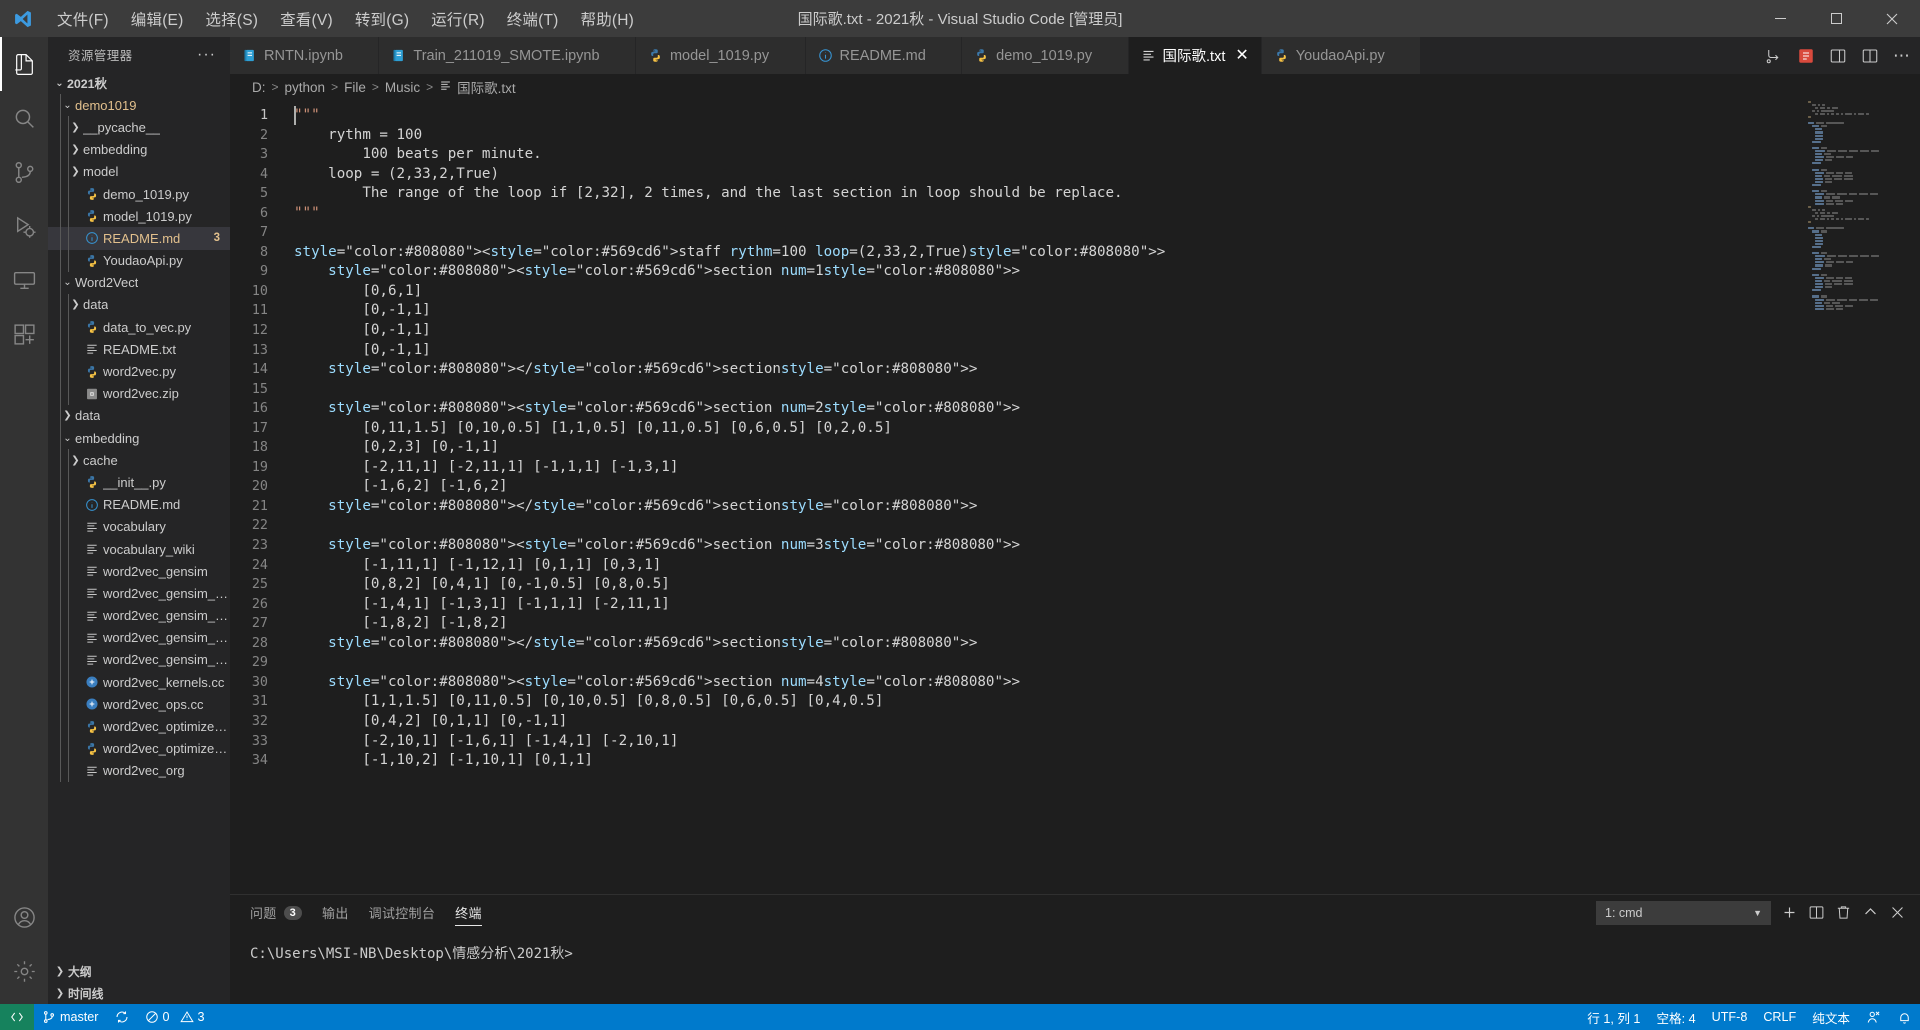 The width and height of the screenshot is (1920, 1030). Describe the element at coordinates (231, 18) in the screenshot. I see `menu-selection: 选择(S)` at that location.